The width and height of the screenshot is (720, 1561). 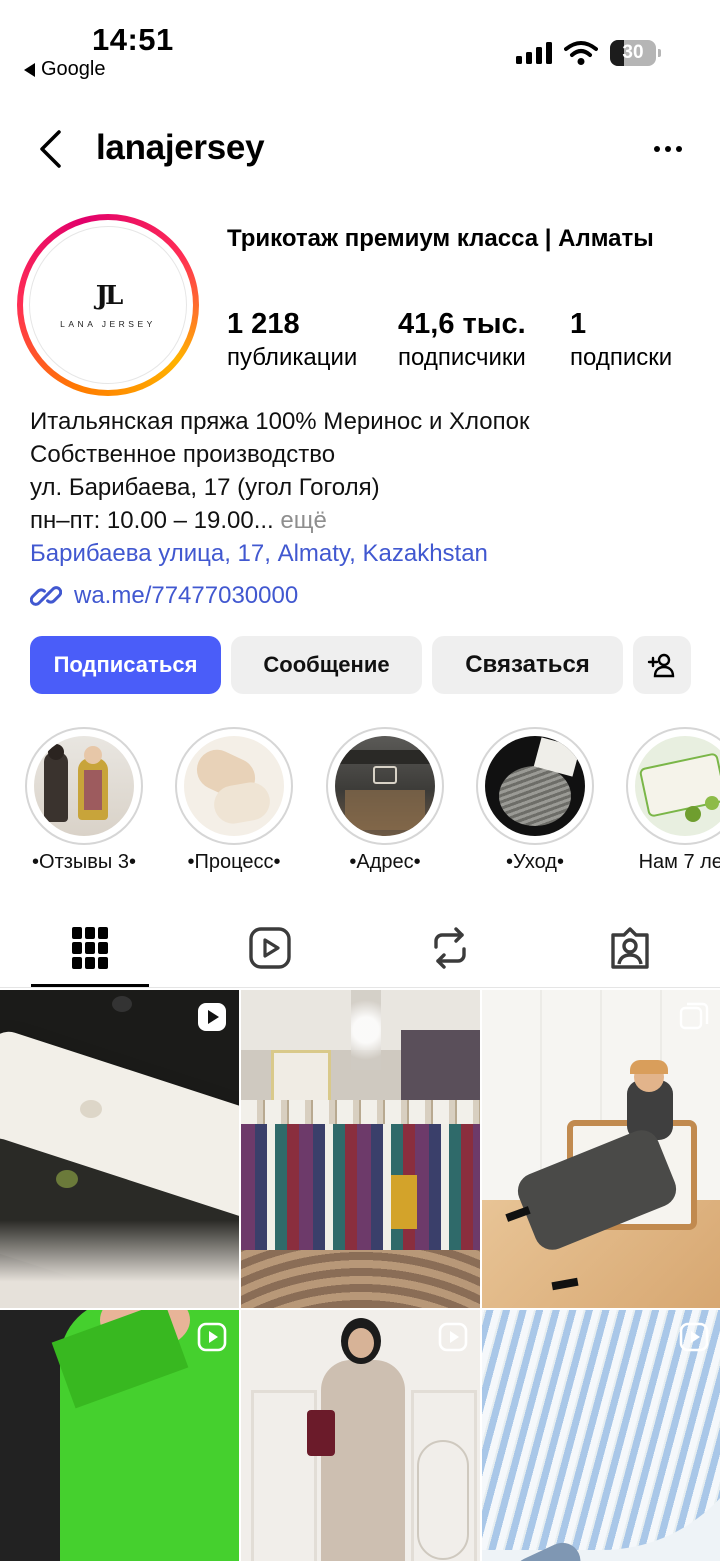 I want to click on bio-line: Собственное производство, so click(x=183, y=454).